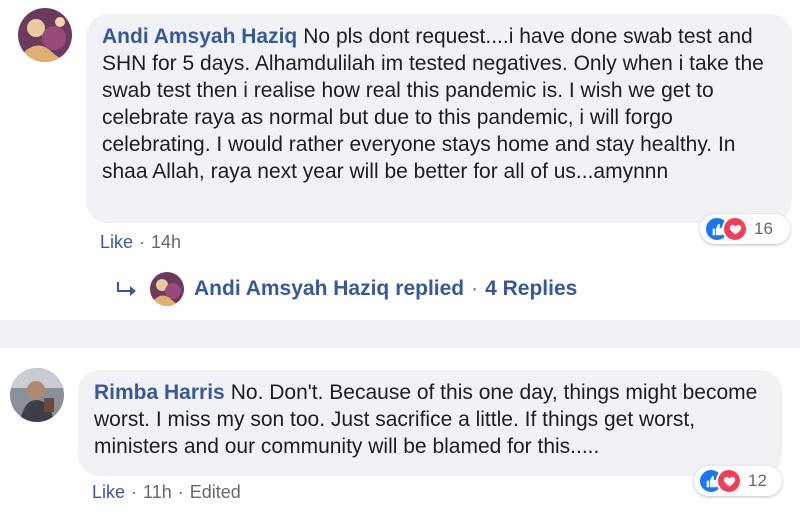 The width and height of the screenshot is (800, 513). Describe the element at coordinates (292, 288) in the screenshot. I see `reply-author: Andi Amsyah Haziq` at that location.